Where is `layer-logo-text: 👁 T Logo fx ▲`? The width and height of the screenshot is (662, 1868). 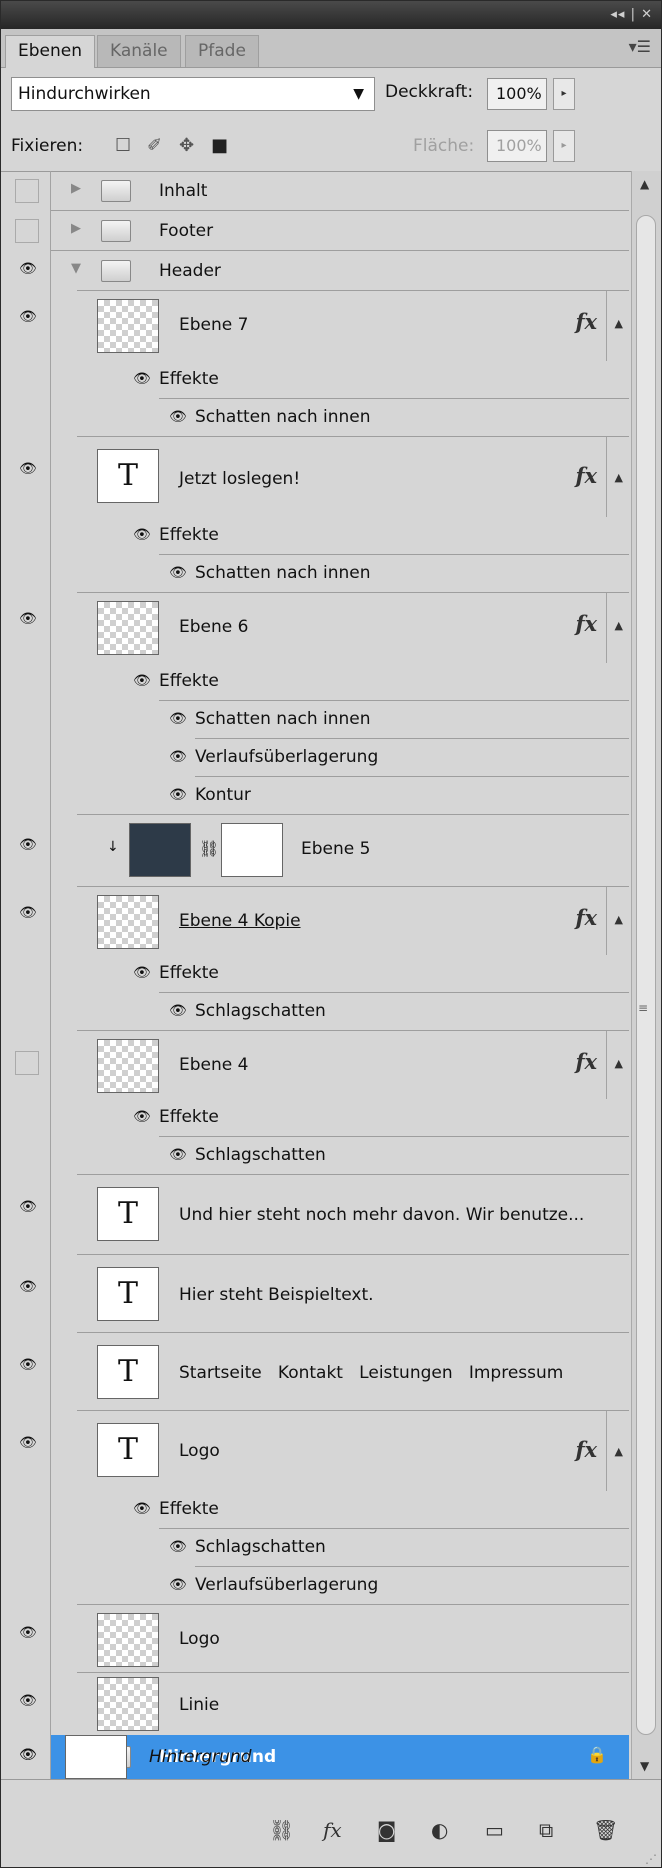 layer-logo-text: 👁 T Logo fx ▲ is located at coordinates (315, 1451).